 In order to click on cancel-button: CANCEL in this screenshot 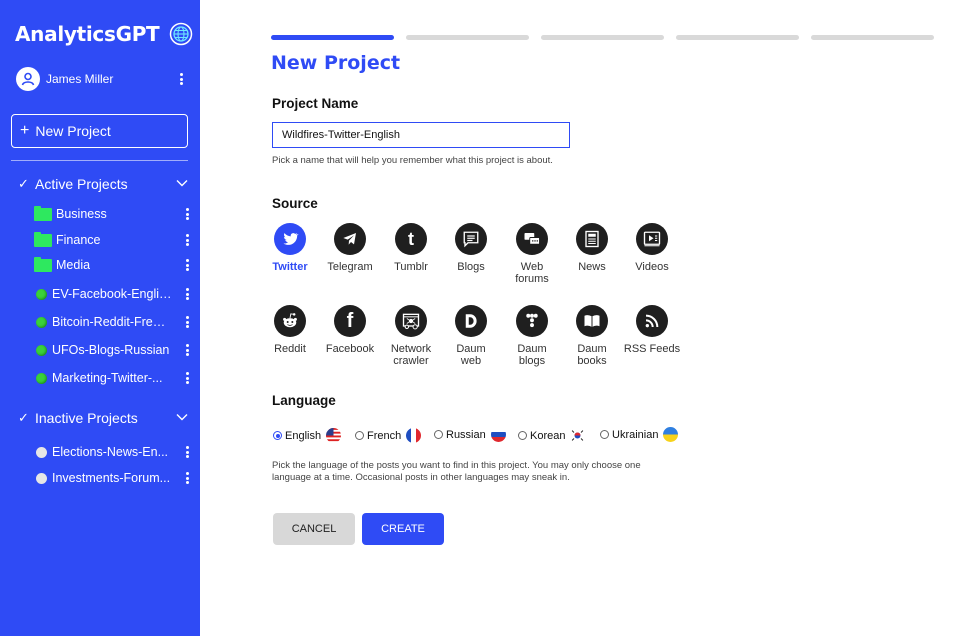, I will do `click(314, 529)`.